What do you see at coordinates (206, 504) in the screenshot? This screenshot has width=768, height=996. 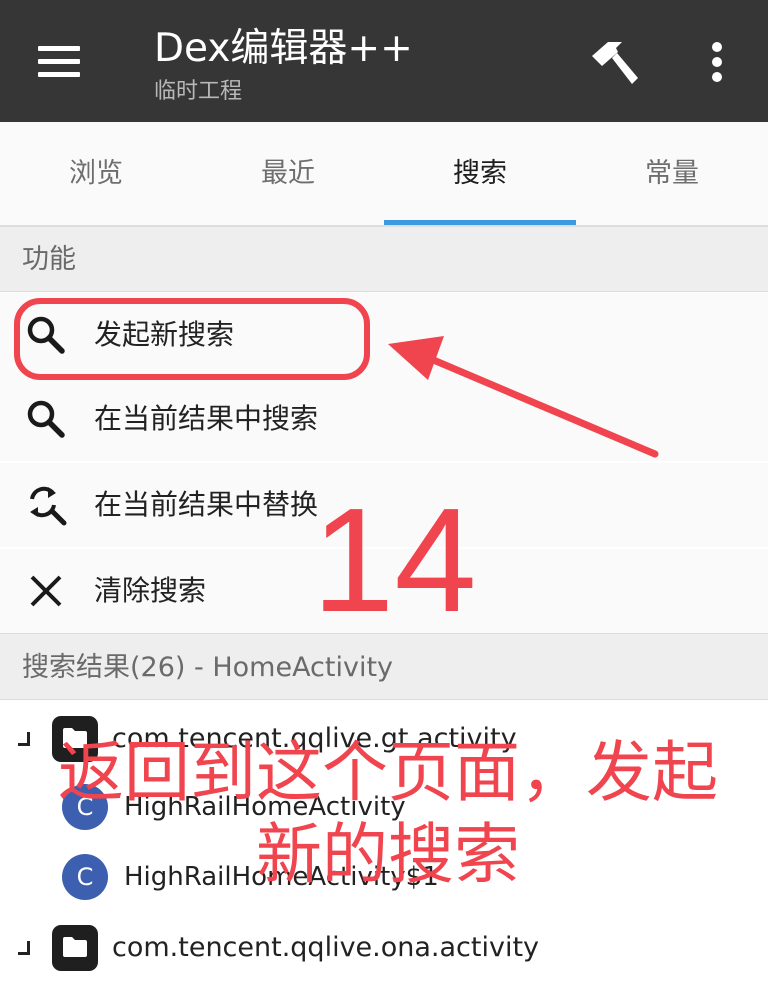 I see `replace-in-results-label: 在当前结果中替换` at bounding box center [206, 504].